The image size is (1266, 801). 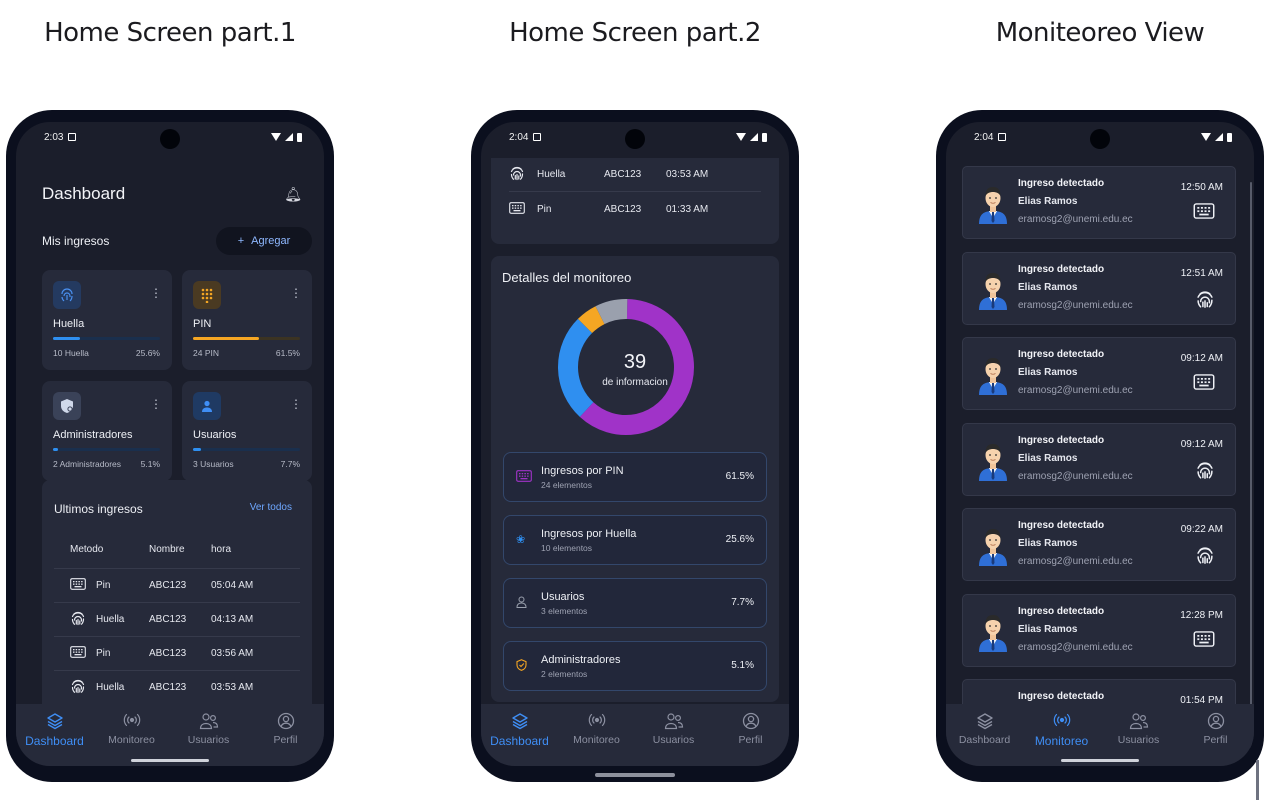 What do you see at coordinates (687, 174) in the screenshot?
I see `row-hora: 03:53 AM` at bounding box center [687, 174].